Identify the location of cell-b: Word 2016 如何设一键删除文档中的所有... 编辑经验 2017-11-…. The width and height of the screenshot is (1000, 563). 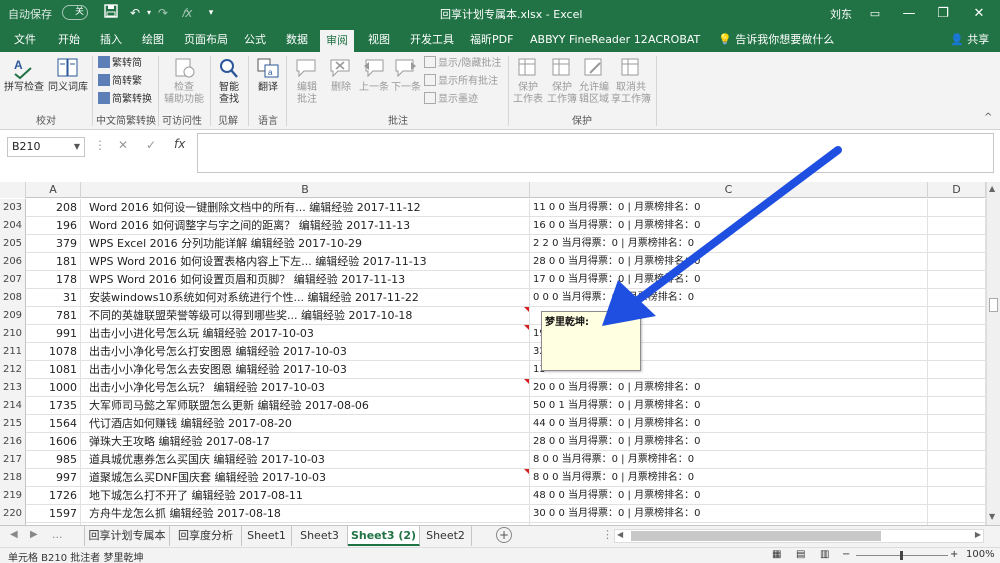
(305, 208).